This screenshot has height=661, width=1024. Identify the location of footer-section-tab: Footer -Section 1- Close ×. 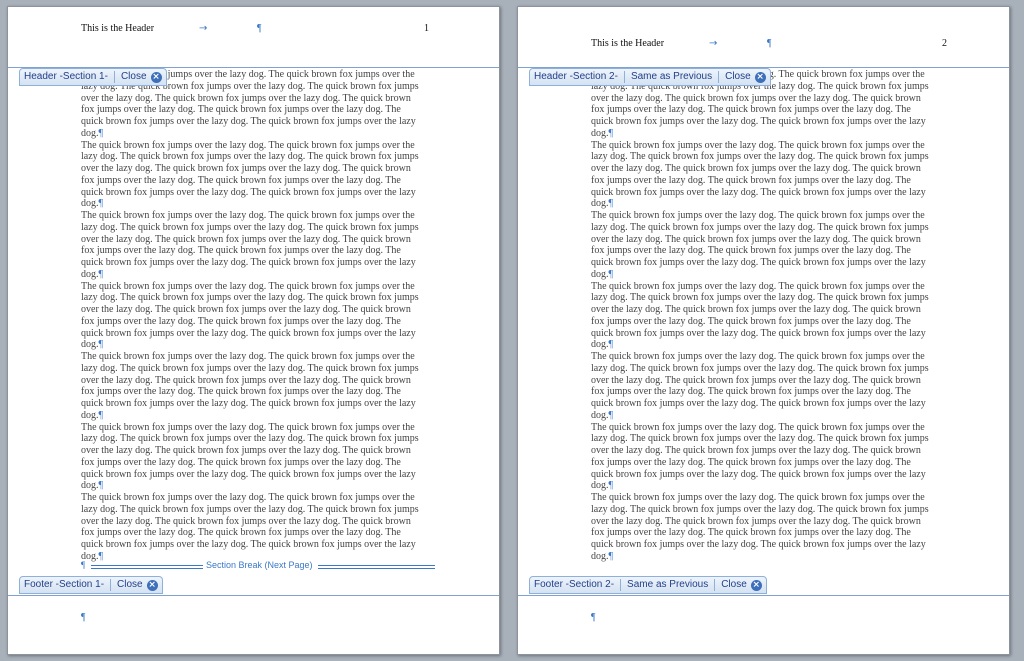
(91, 585).